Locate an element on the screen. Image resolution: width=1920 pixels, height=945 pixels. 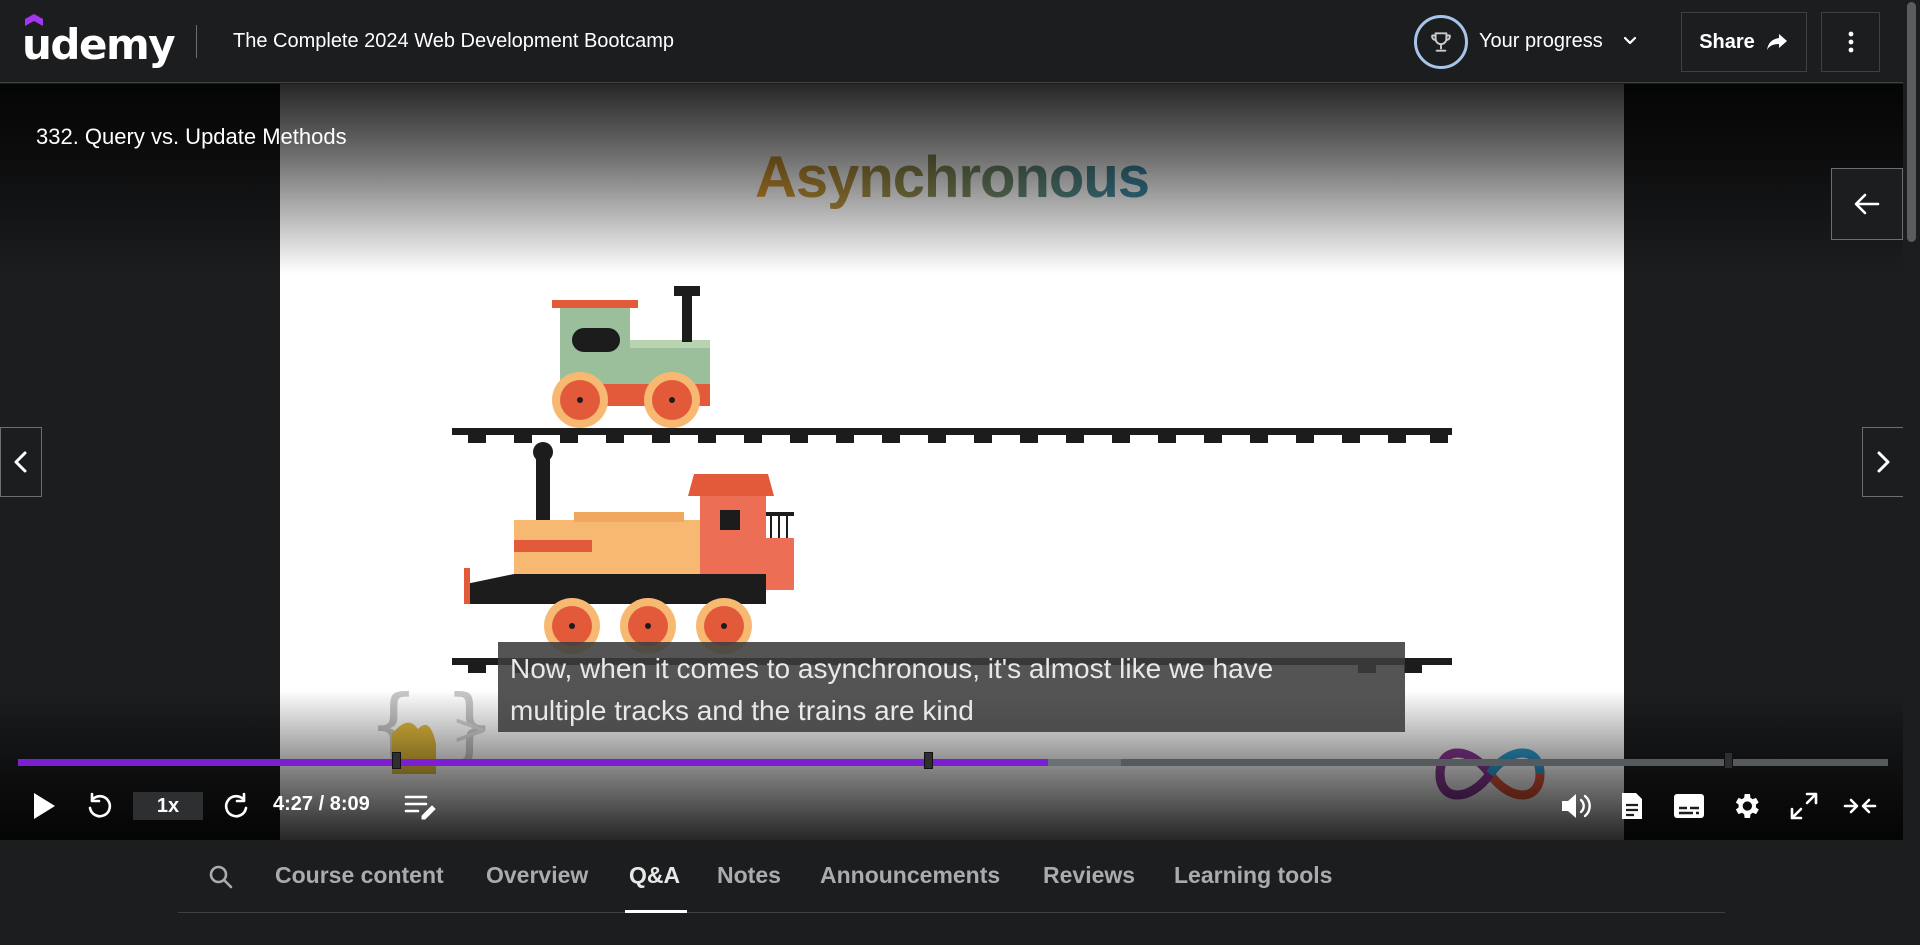
page-scrollbar is located at coordinates (1911, 472).